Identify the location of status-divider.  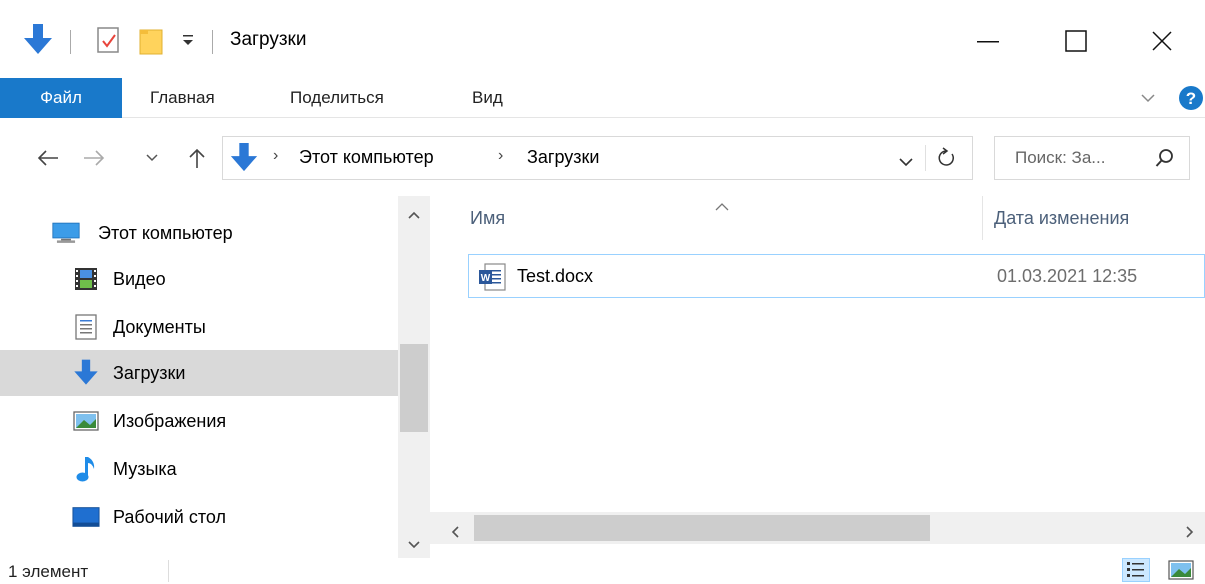
(168, 571).